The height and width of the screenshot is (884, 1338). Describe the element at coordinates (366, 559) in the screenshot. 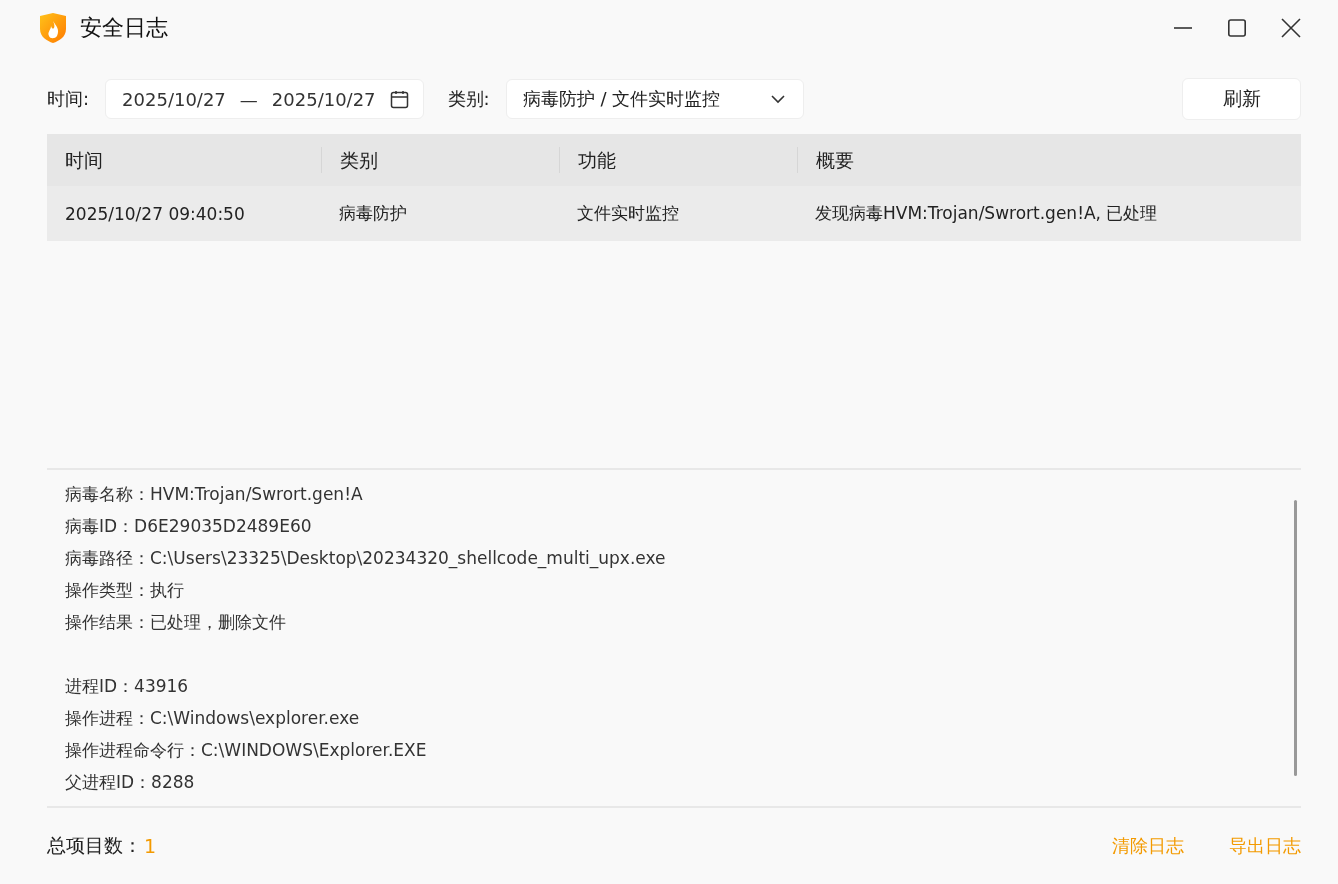

I see `detail-line: 病毒路径：C:\Users\23325\Desktop\20234320_shellcode_multi_upx.exe` at that location.